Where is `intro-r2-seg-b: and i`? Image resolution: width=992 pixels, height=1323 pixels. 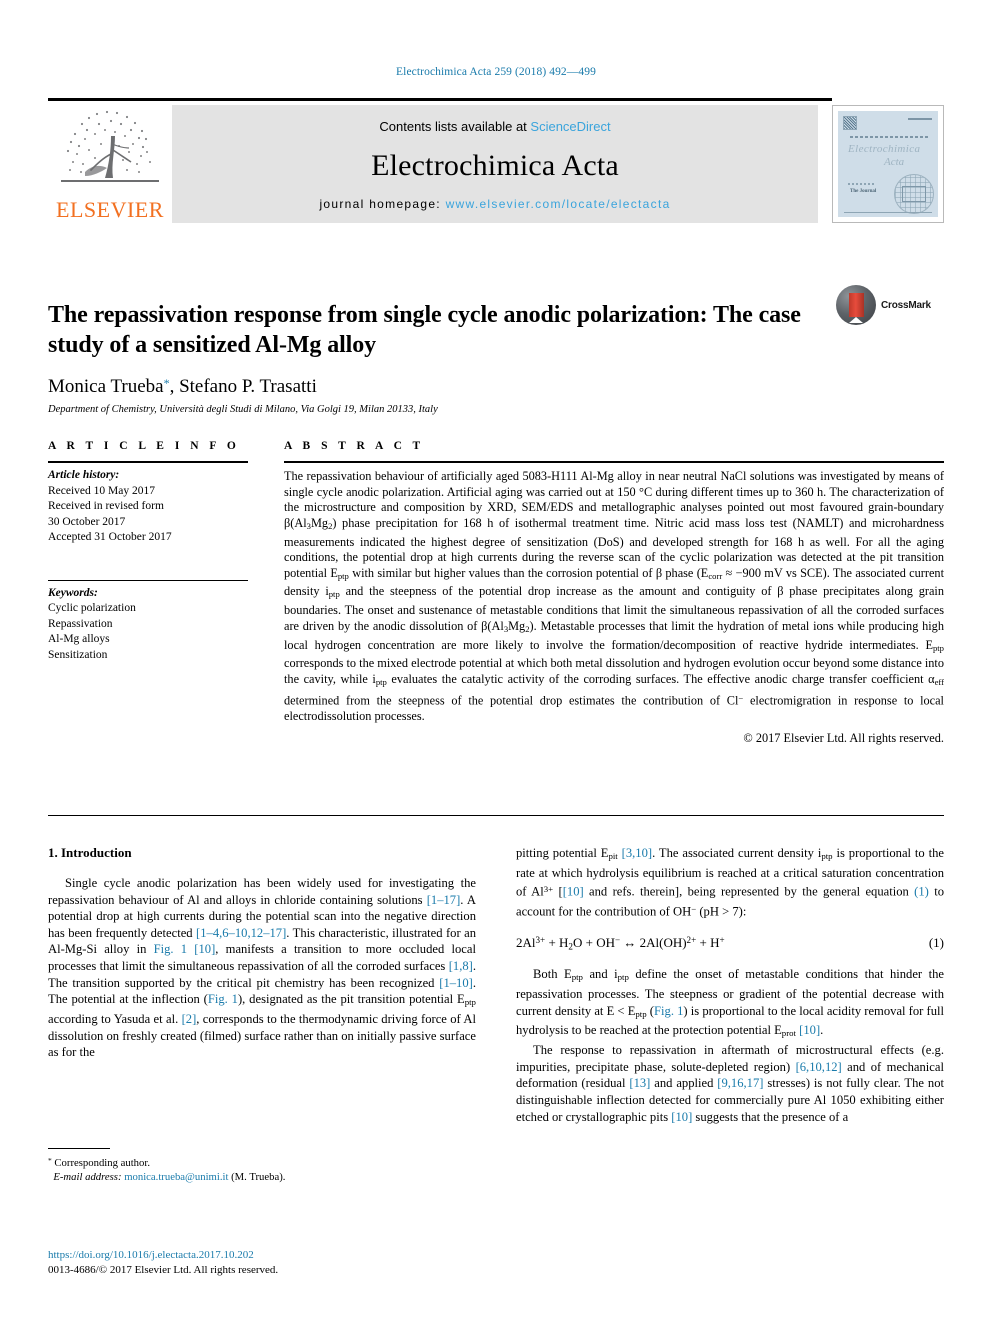
intro-r2-seg-b: and i is located at coordinates (600, 974).